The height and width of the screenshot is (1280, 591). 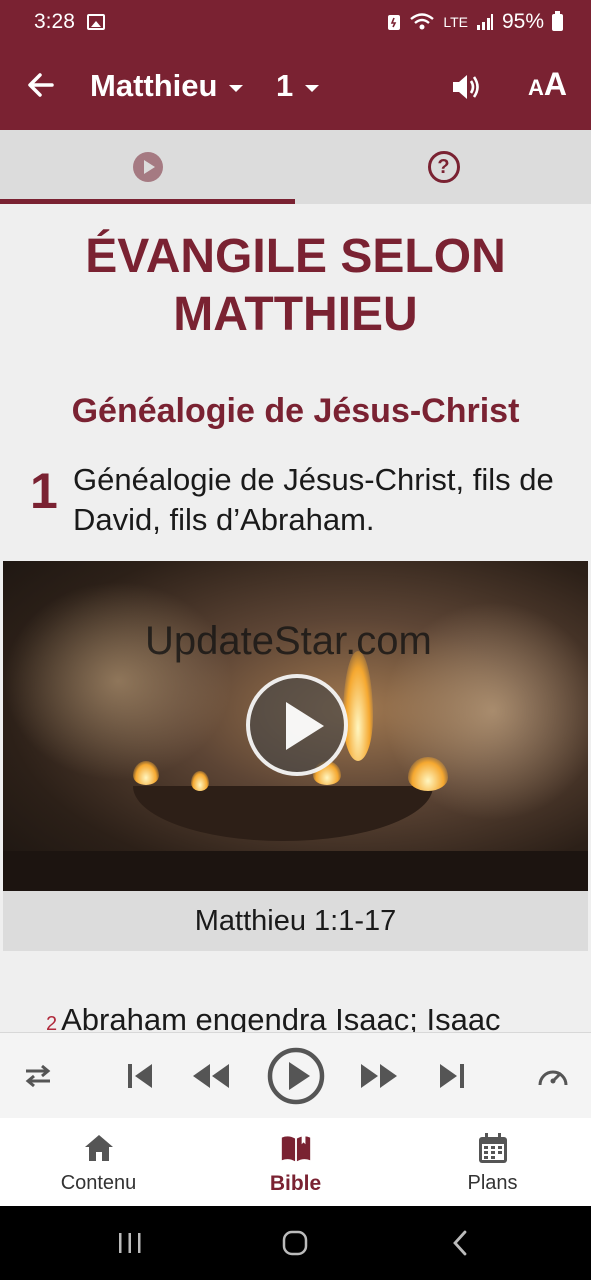 I want to click on nav-plans: Plans, so click(x=492, y=1162).